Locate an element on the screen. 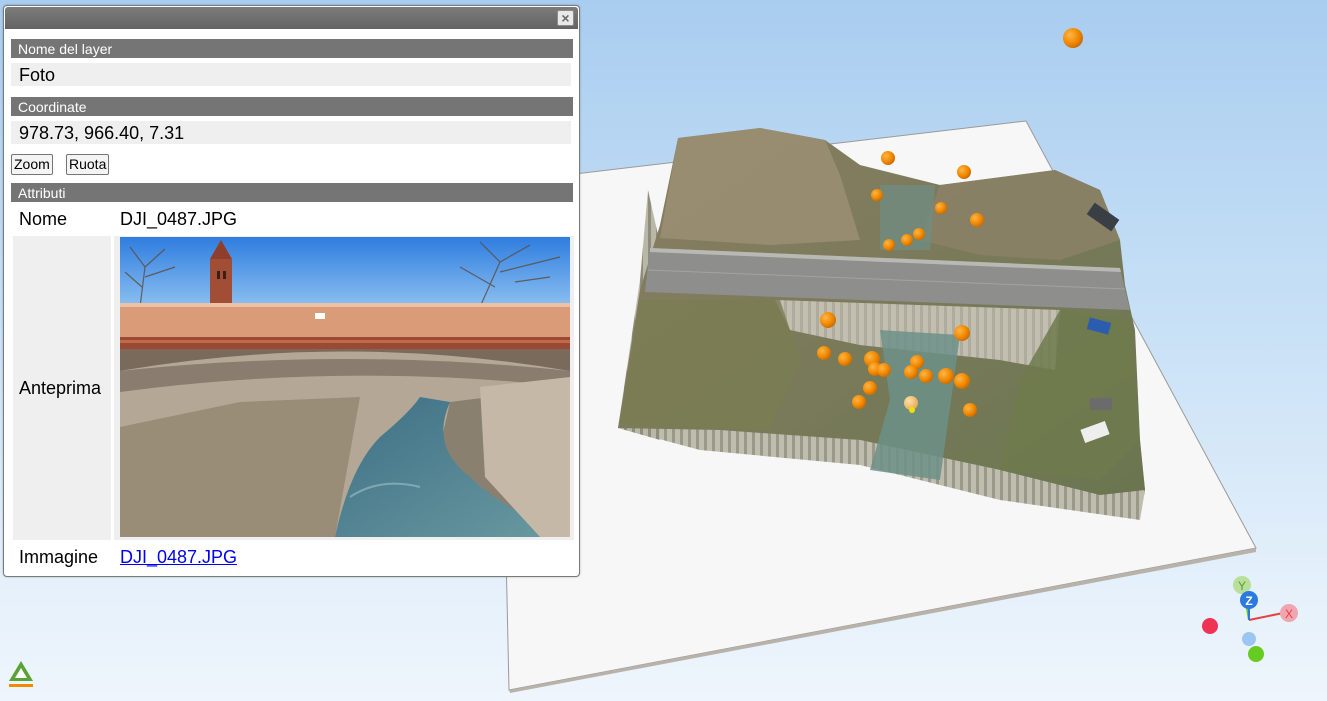  image-label: Immagine is located at coordinates (59, 557).